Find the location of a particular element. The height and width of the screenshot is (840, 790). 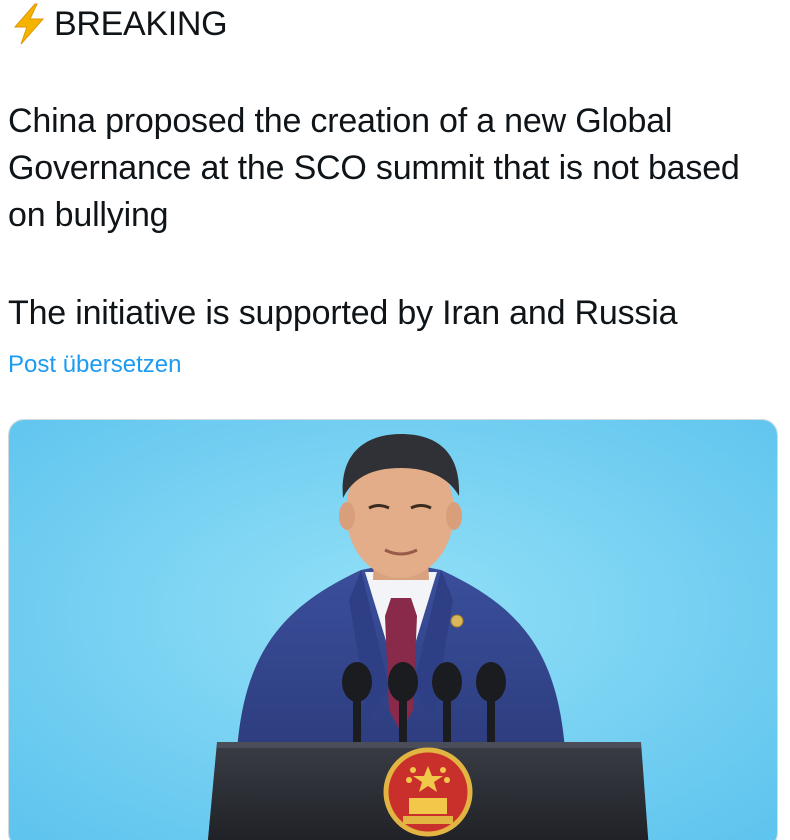

breaking-header: BREAKING is located at coordinates (118, 24).